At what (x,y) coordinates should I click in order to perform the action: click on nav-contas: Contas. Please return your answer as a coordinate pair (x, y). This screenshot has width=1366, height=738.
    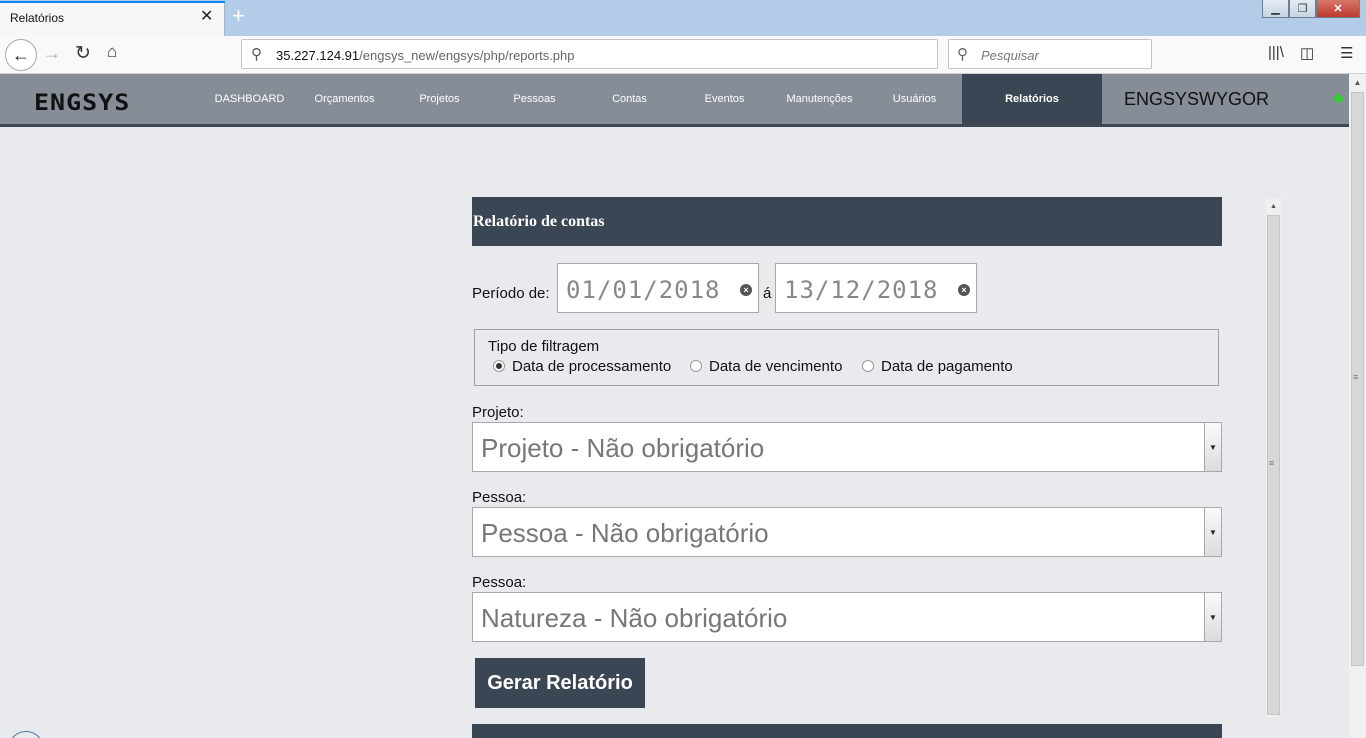
    Looking at the image, I should click on (629, 99).